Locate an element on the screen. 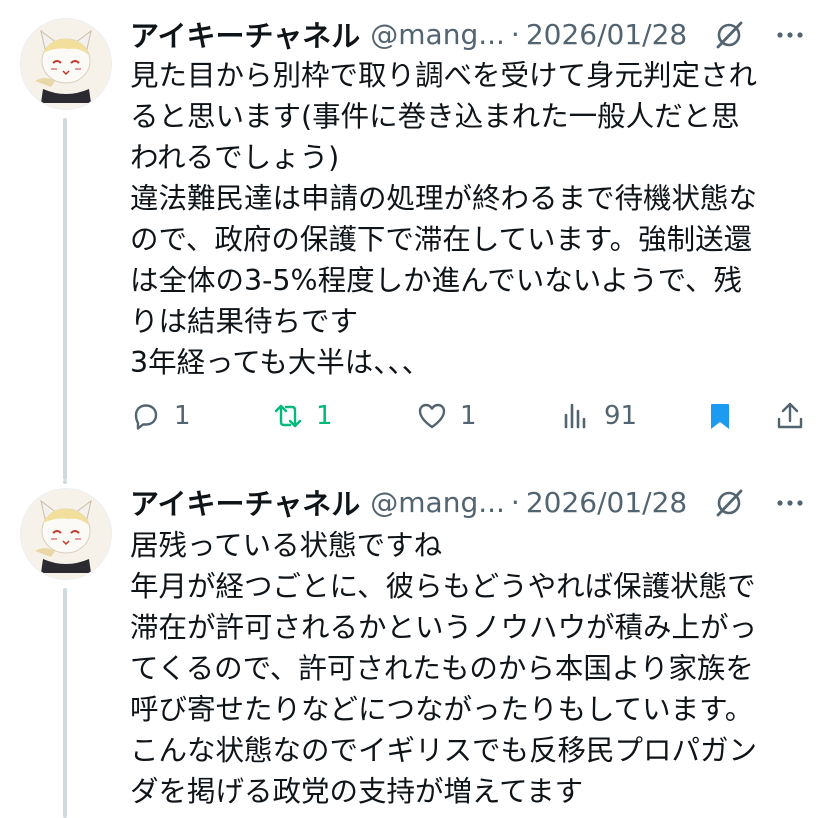 The image size is (828, 818). text-line: 居残っている状態ですね is located at coordinates (286, 545).